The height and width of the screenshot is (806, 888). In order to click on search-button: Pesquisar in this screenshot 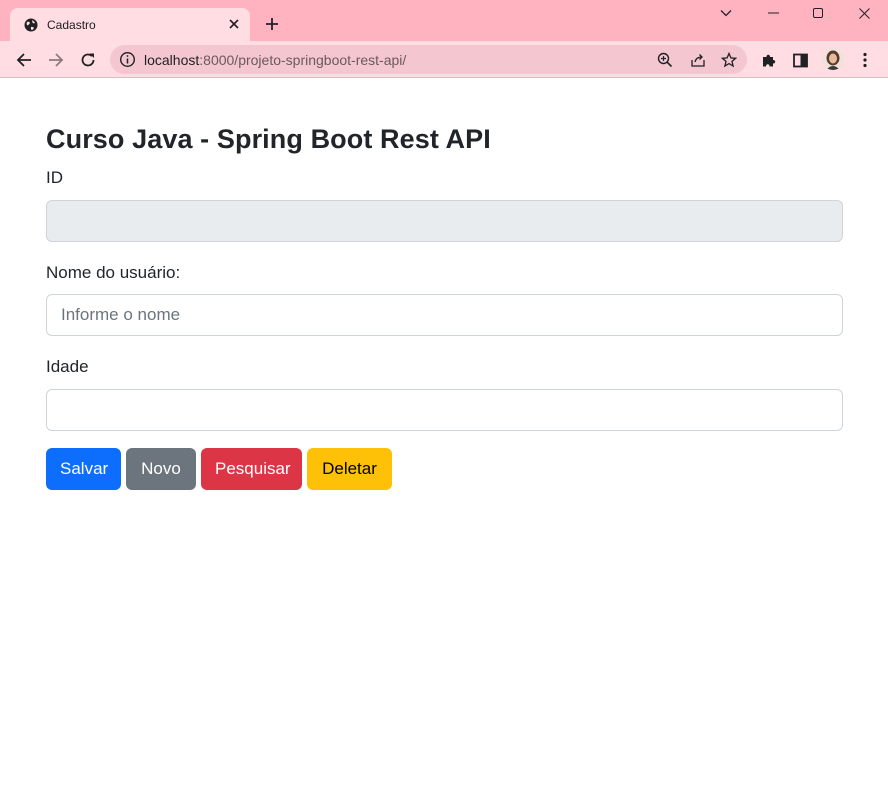, I will do `click(251, 469)`.